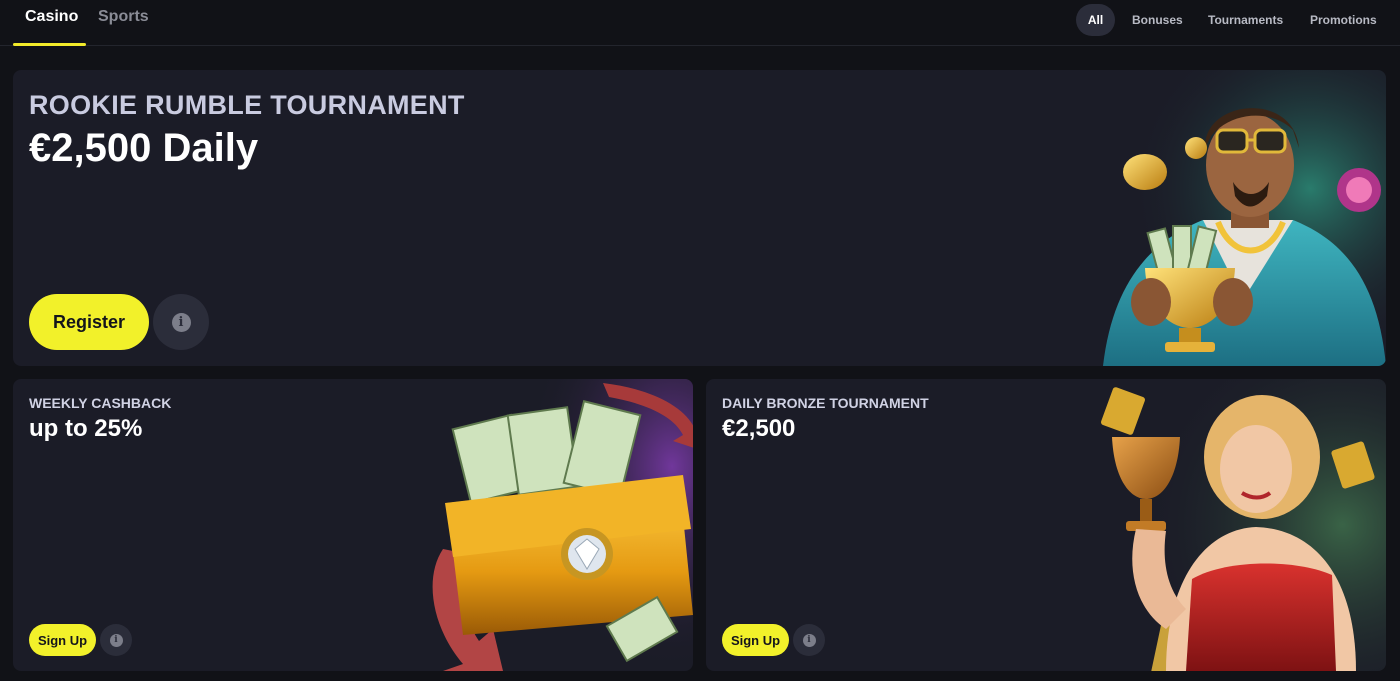 This screenshot has width=1400, height=681. What do you see at coordinates (89, 322) in the screenshot?
I see `register-button: Register` at bounding box center [89, 322].